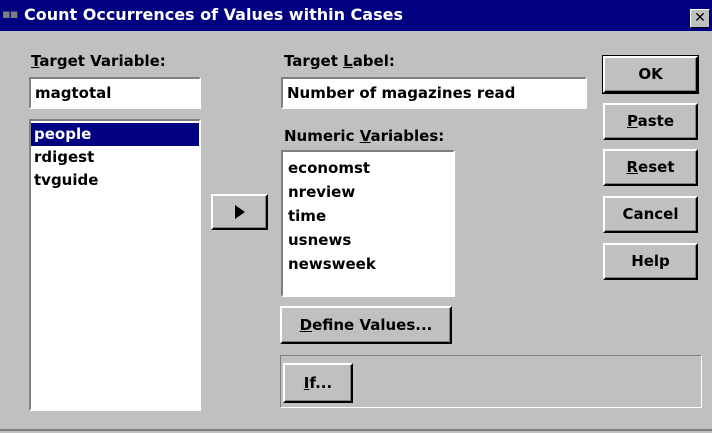 The image size is (712, 433). What do you see at coordinates (650, 167) in the screenshot?
I see `reset-button: Reset` at bounding box center [650, 167].